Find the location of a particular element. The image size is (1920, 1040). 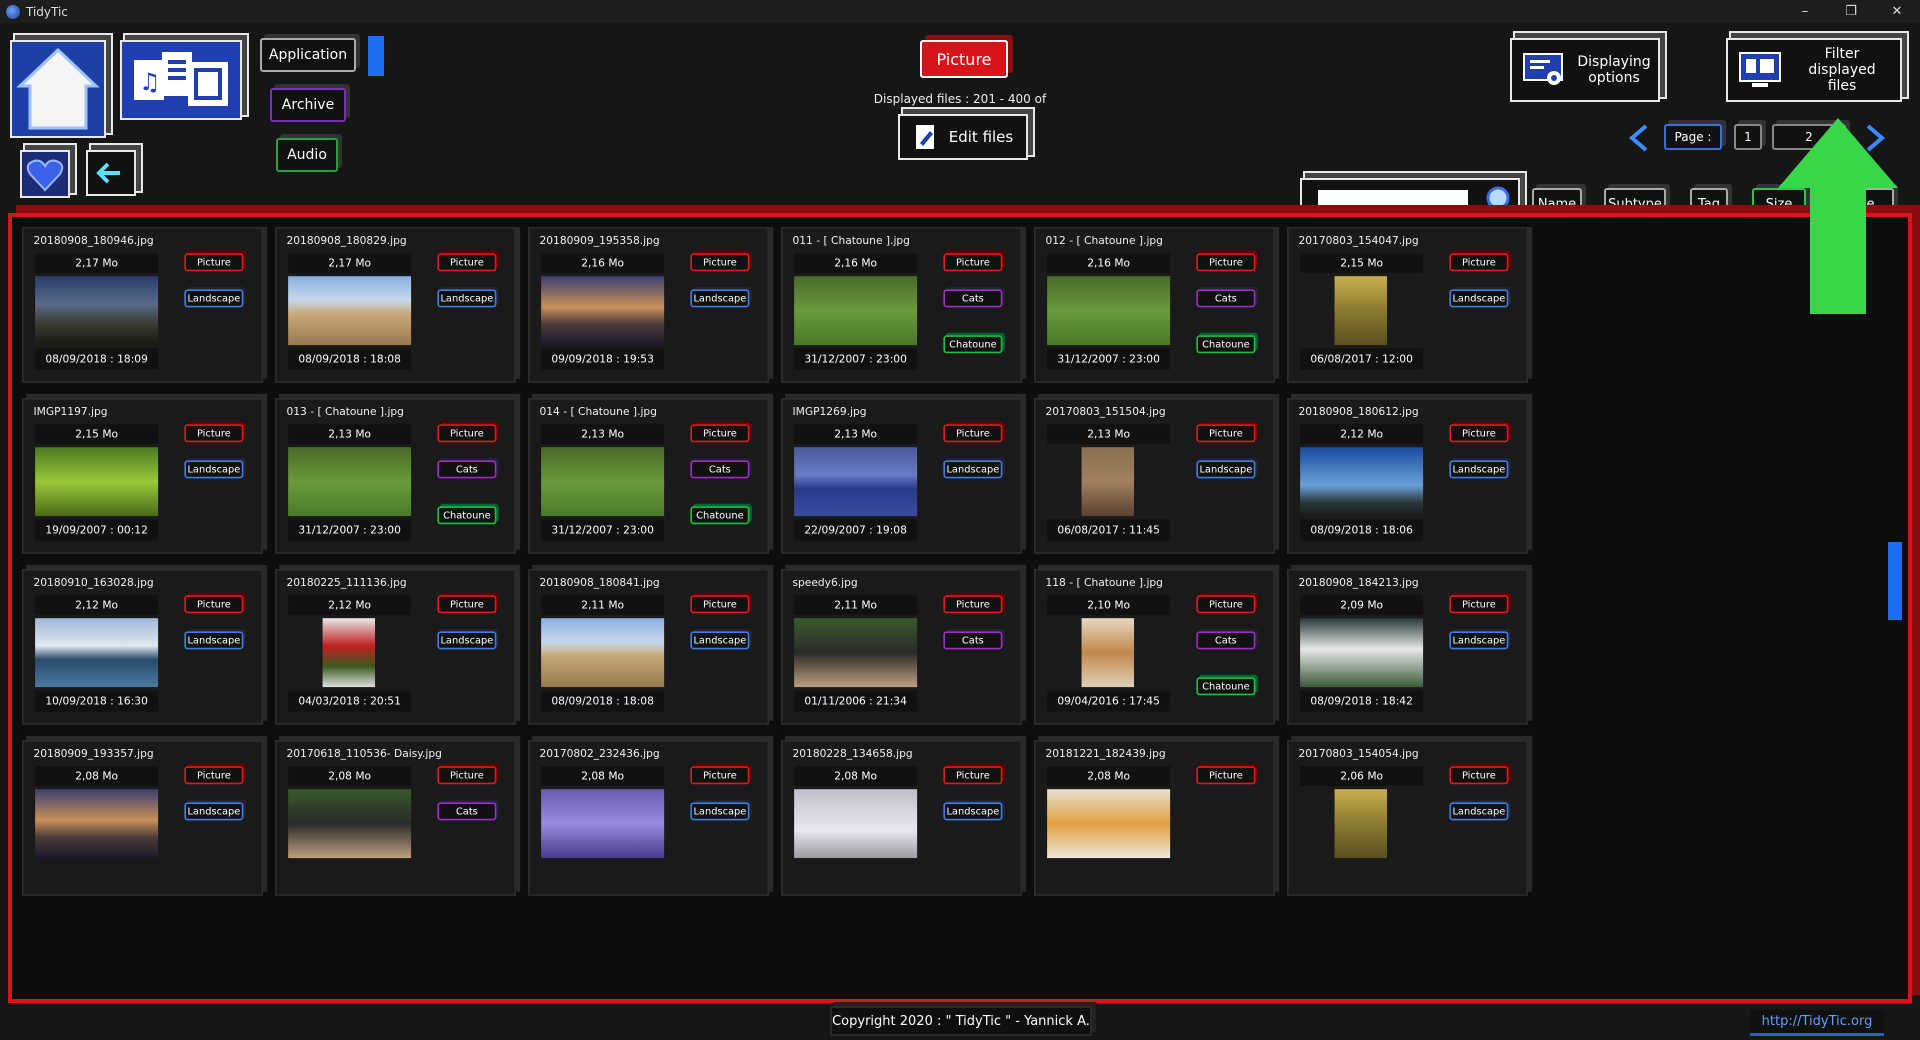

current-type-picture: Picture is located at coordinates (964, 59).